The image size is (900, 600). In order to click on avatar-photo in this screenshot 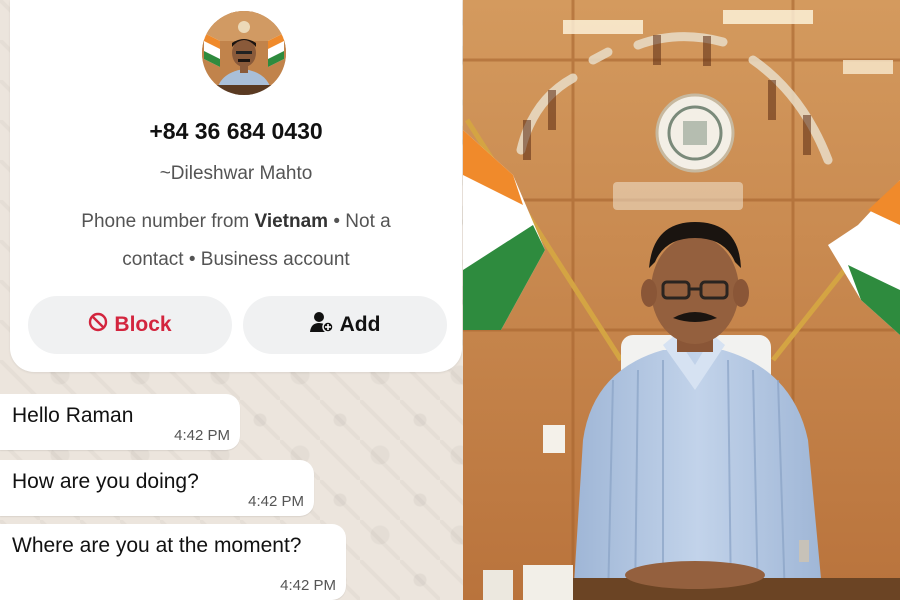, I will do `click(244, 53)`.